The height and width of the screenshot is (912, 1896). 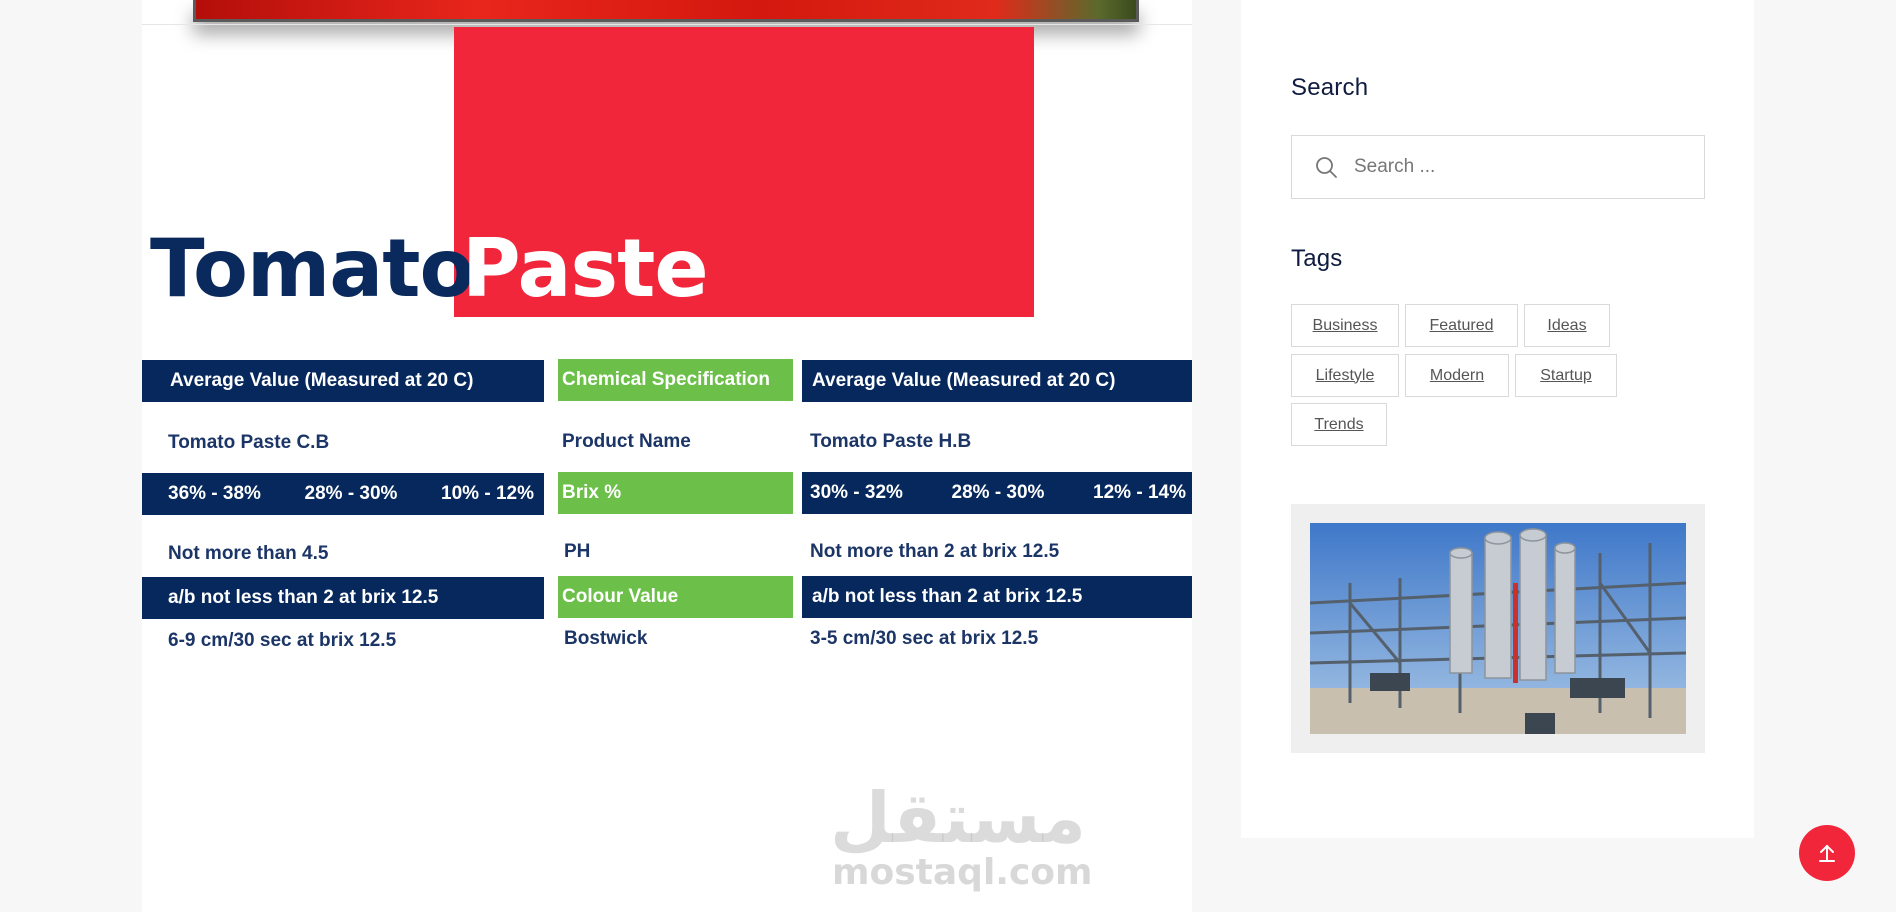 I want to click on left-brix-3: 10% - 12%, so click(x=487, y=493).